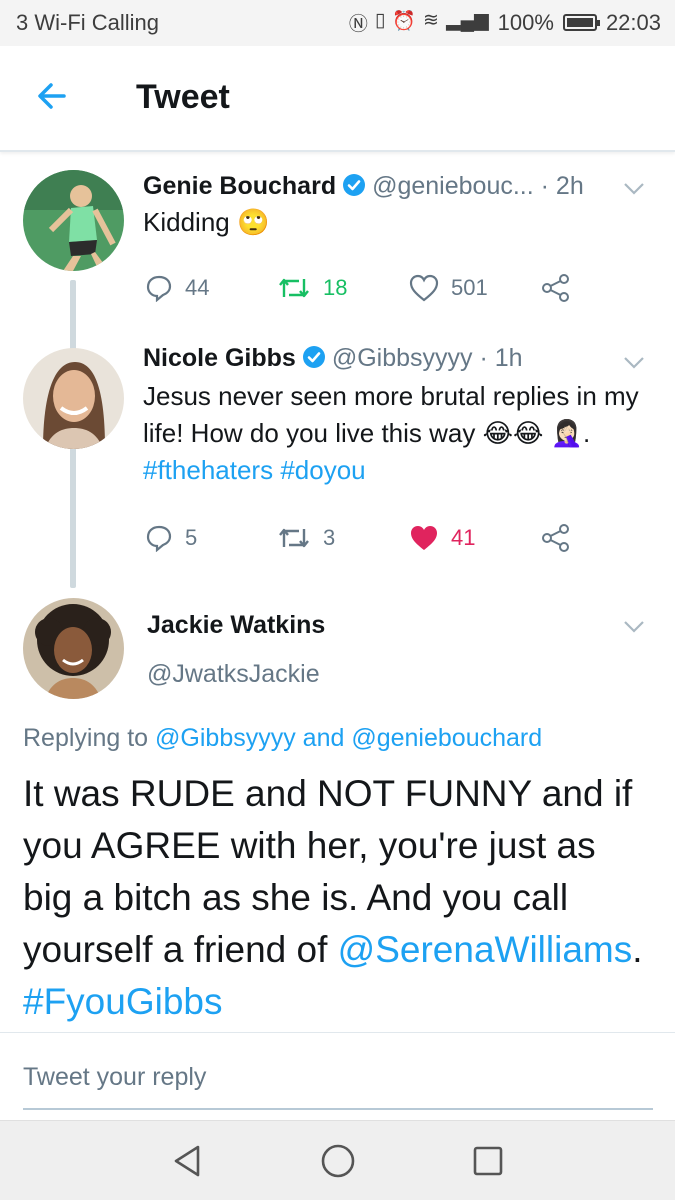  I want to click on battery-percent: 100%, so click(525, 22).